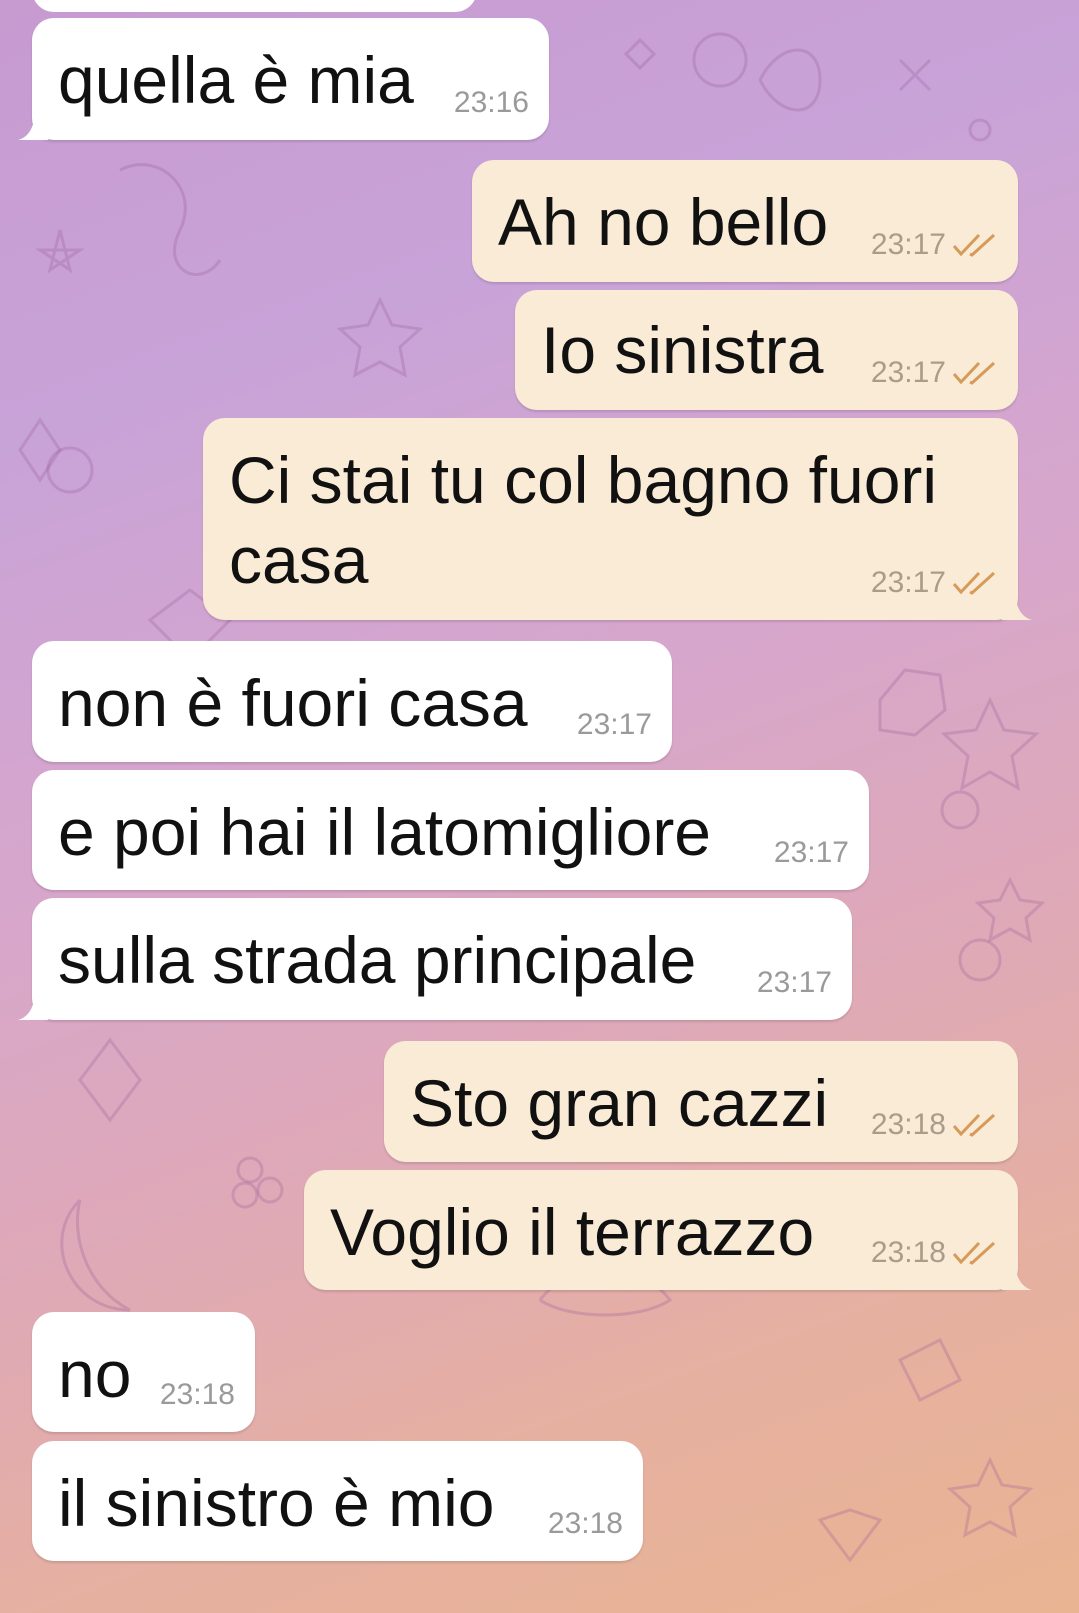  I want to click on message-bubble-outgoing: Io sinistra 23:17, so click(766, 350).